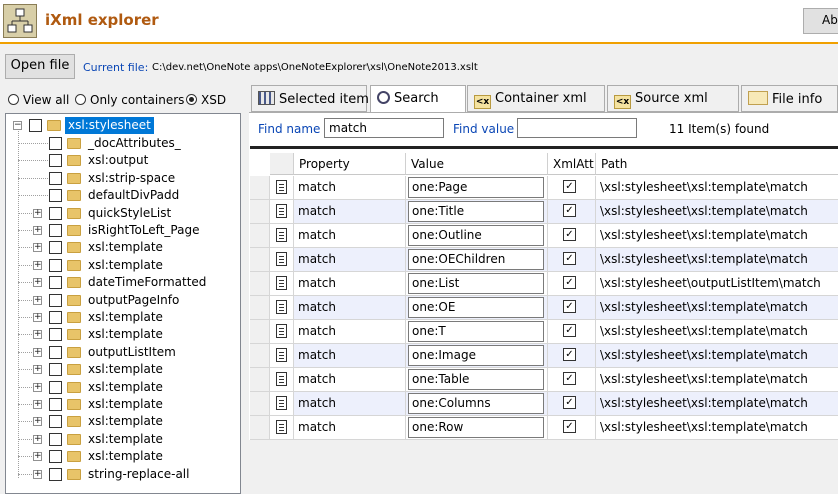 The height and width of the screenshot is (494, 838). Describe the element at coordinates (673, 98) in the screenshot. I see `tab-source-xml: <x Source xml` at that location.